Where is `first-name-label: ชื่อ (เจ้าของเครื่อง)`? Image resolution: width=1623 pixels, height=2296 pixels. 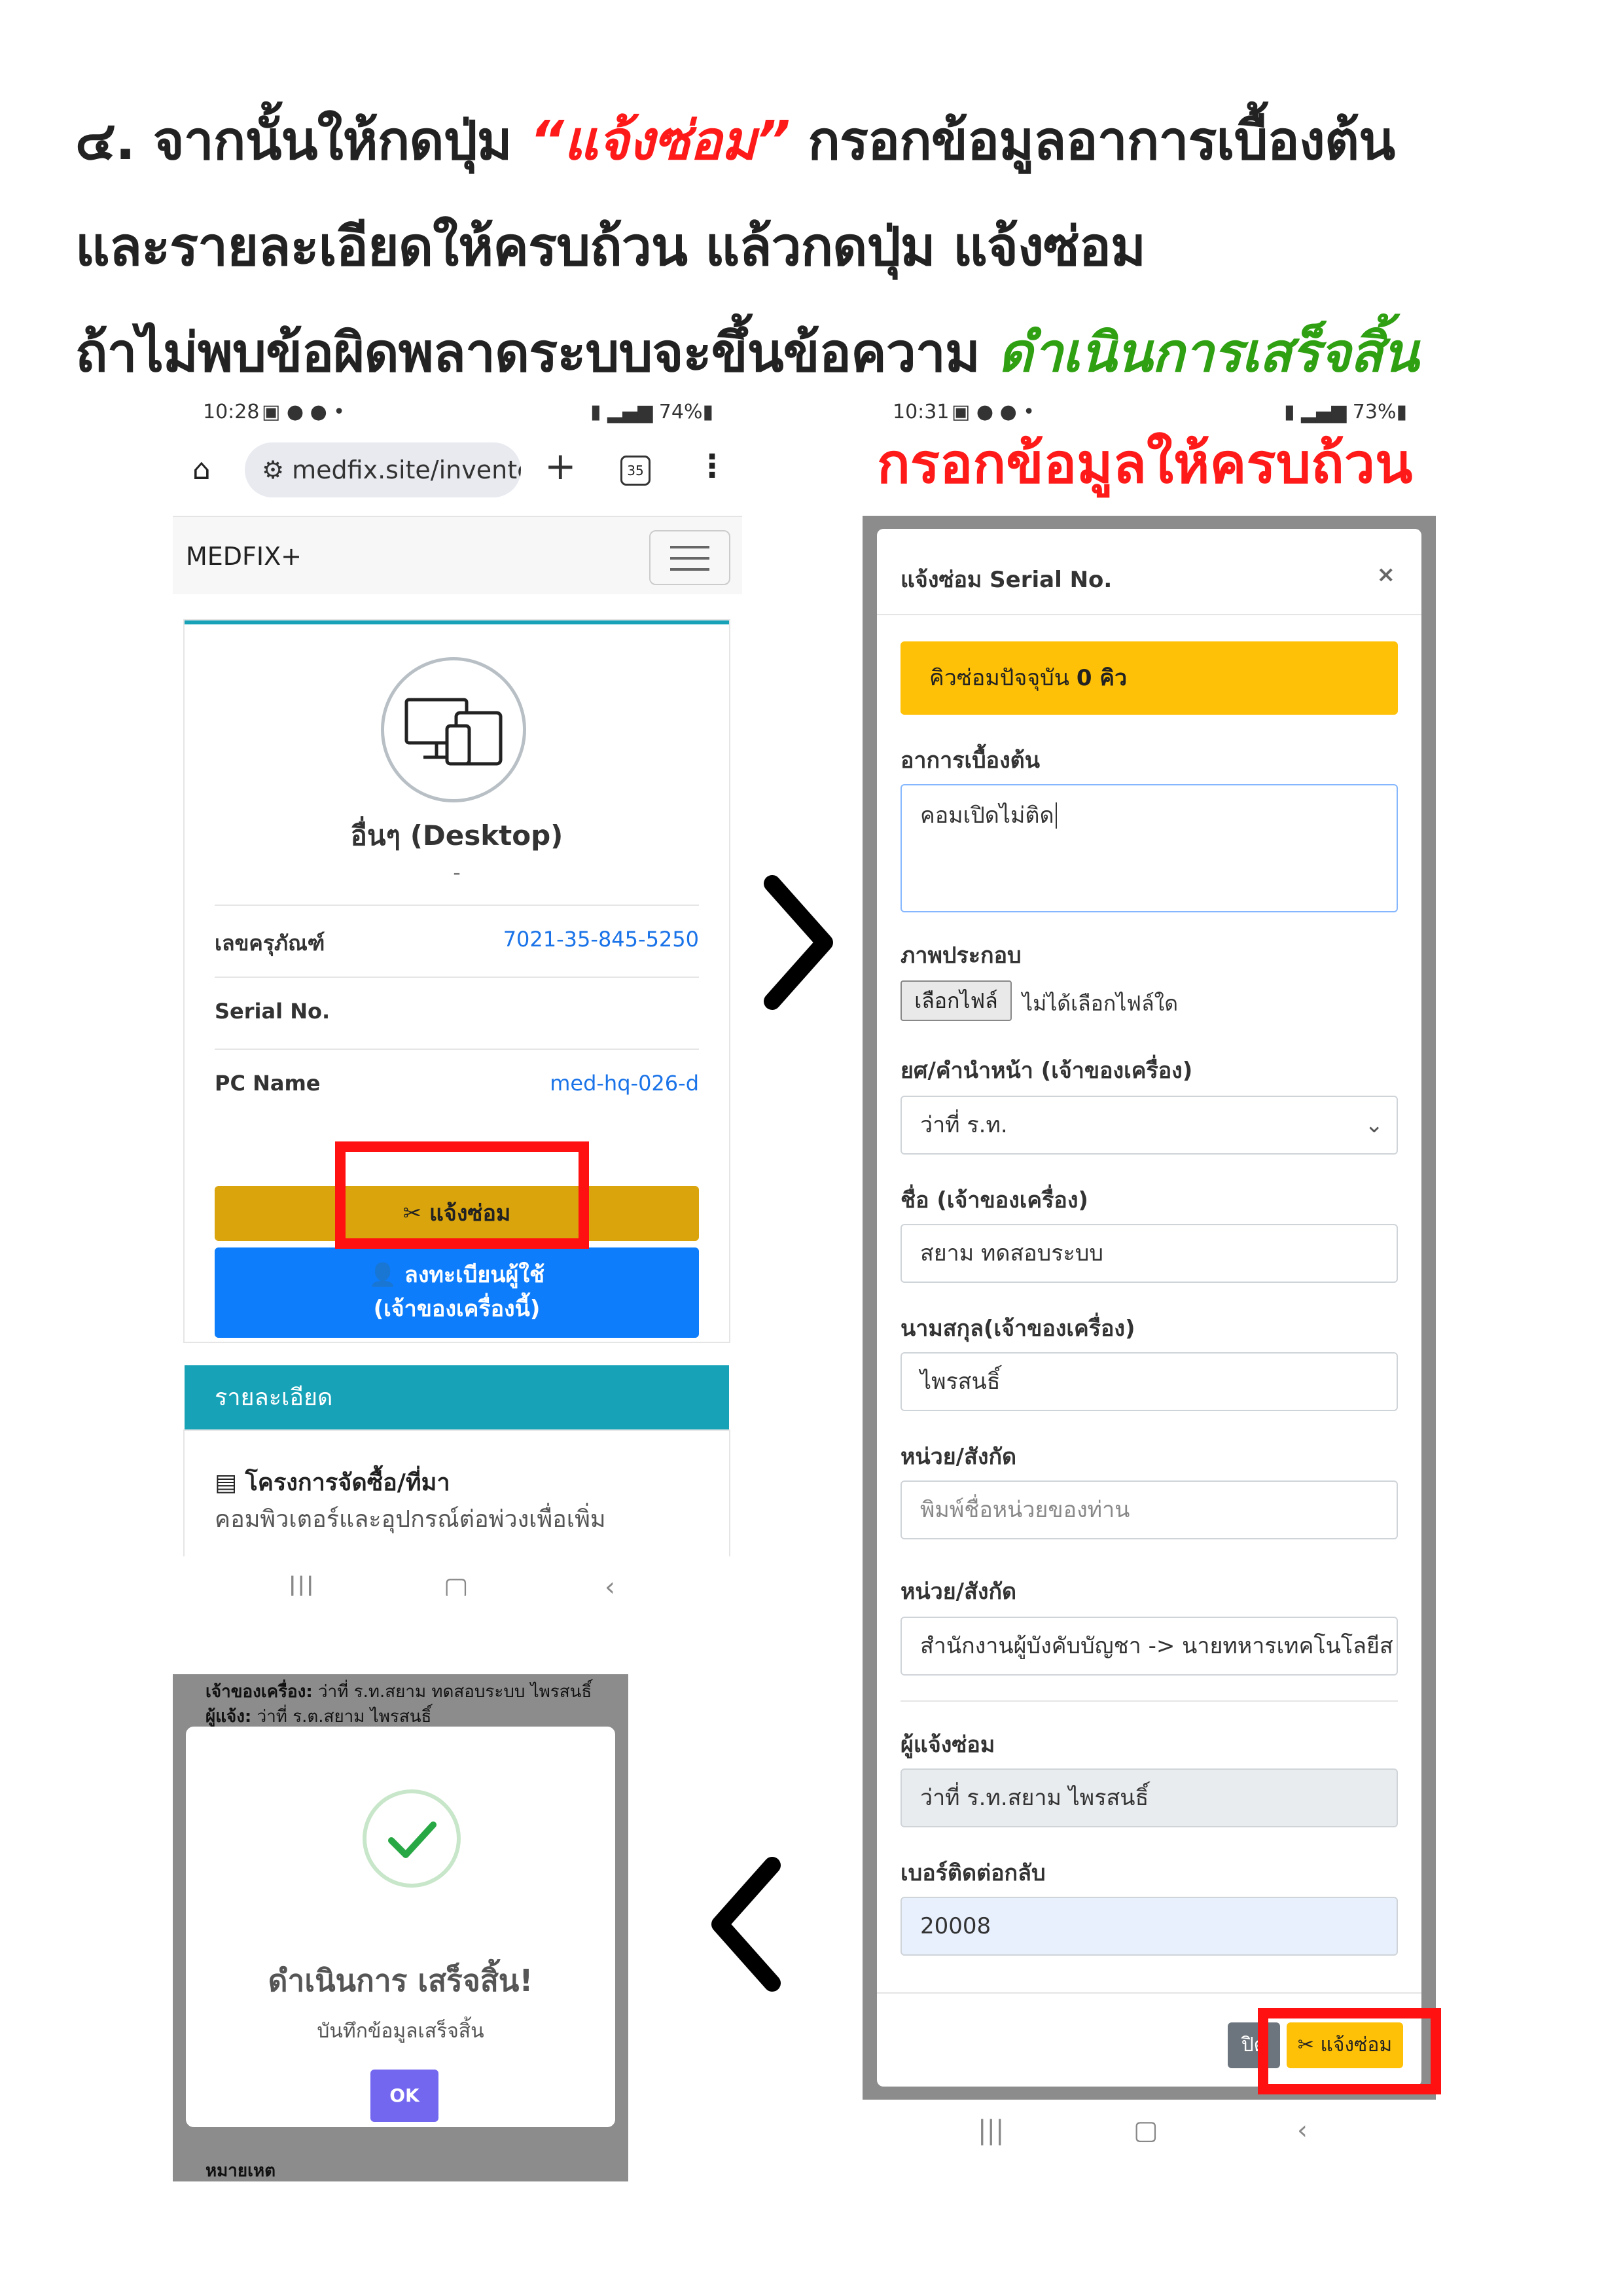 first-name-label: ชื่อ (เจ้าของเครื่อง) is located at coordinates (994, 1200).